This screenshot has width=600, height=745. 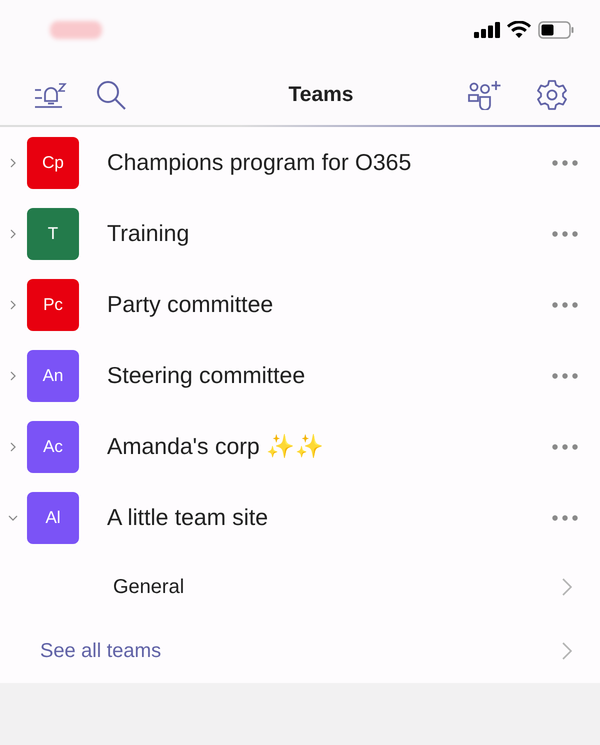 I want to click on snooze-notifications-icon, so click(x=51, y=95).